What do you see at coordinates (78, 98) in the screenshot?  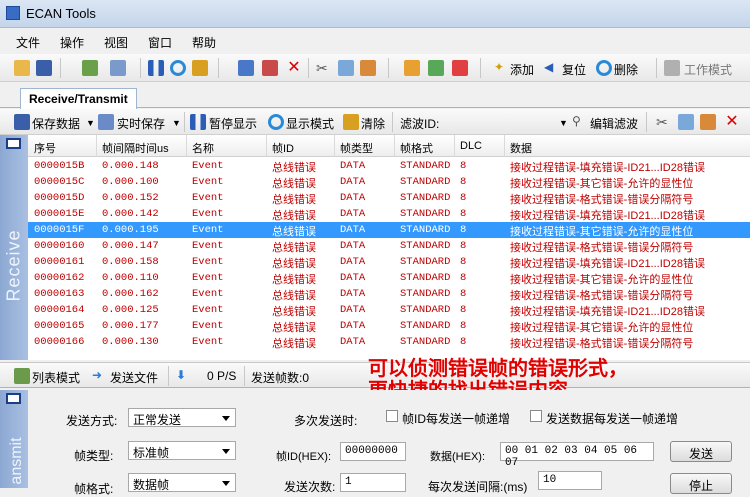 I see `tab-receive-transmit: Receive/Transmit` at bounding box center [78, 98].